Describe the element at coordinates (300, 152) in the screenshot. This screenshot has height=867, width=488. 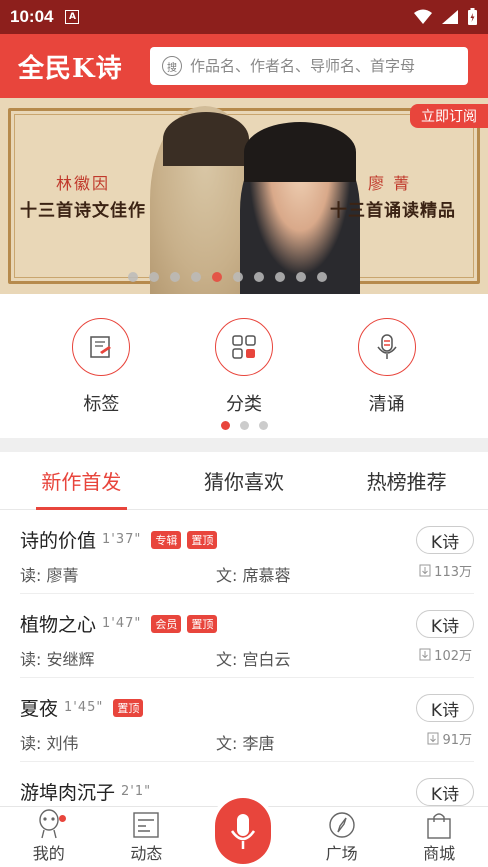
I see `portrait-right-hair` at that location.